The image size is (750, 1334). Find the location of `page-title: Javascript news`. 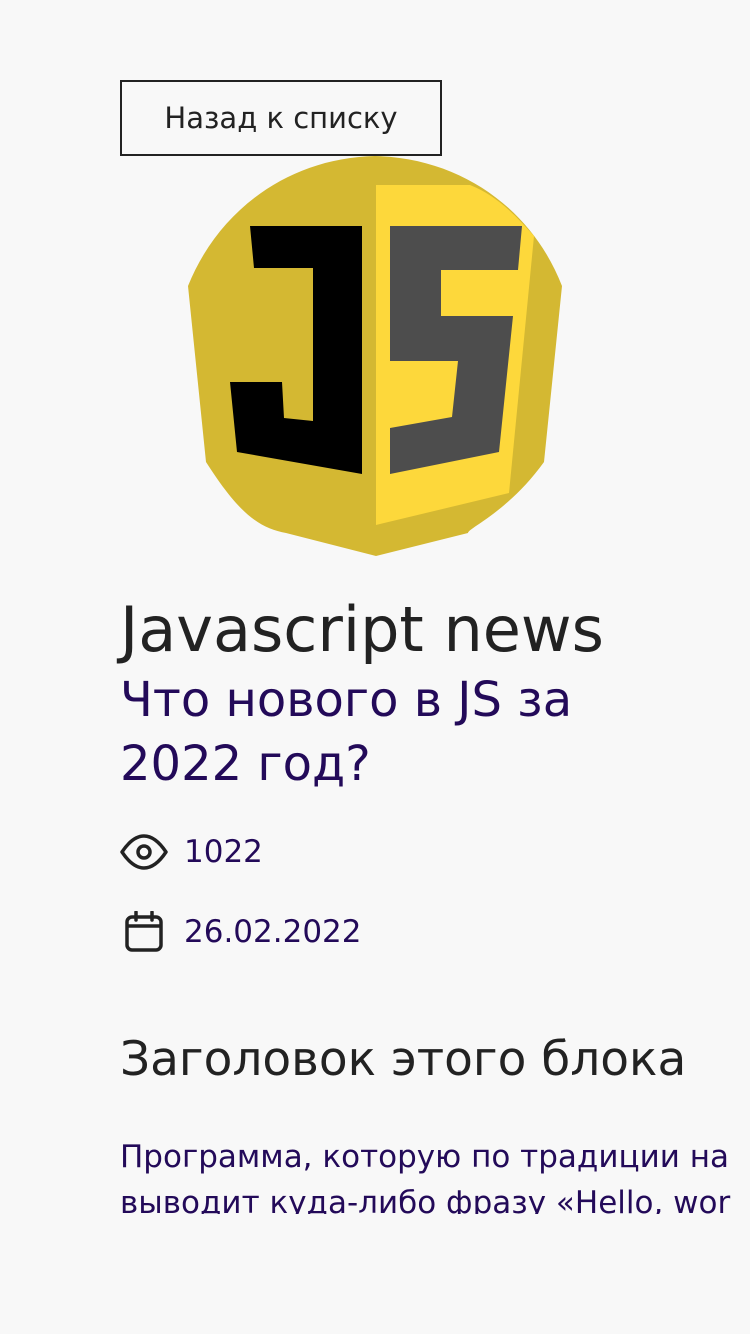

page-title: Javascript news is located at coordinates (362, 629).